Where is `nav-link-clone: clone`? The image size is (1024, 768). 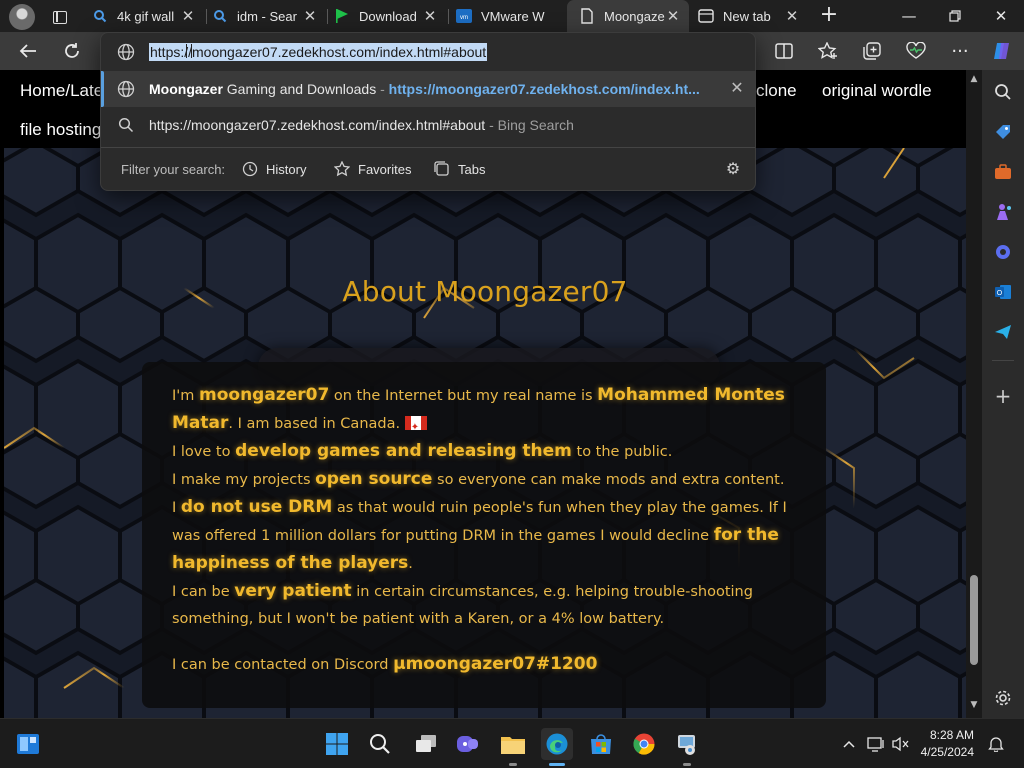
nav-link-clone: clone is located at coordinates (776, 91).